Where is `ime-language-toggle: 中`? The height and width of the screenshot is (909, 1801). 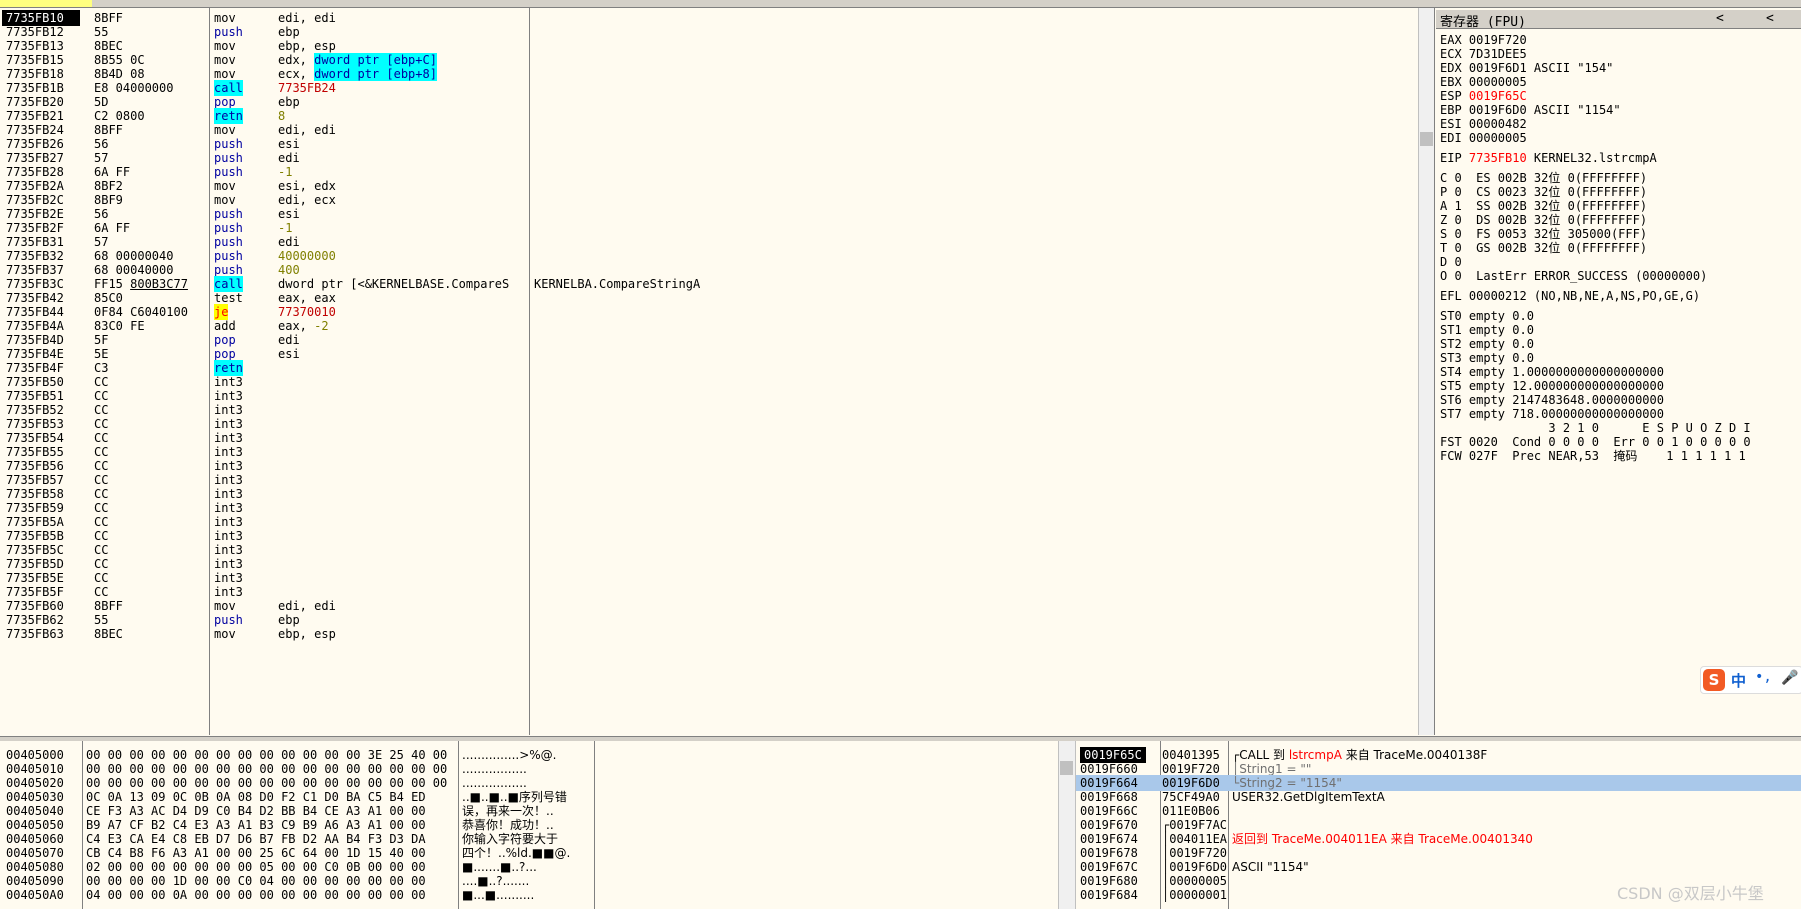 ime-language-toggle: 中 is located at coordinates (1738, 680).